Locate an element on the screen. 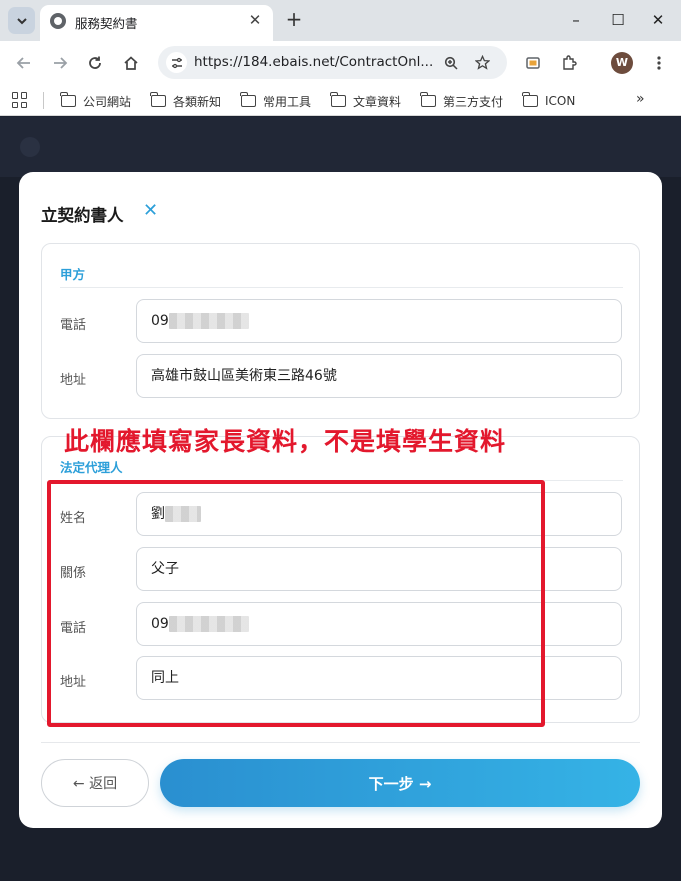  bookmark-folder: ICON is located at coordinates (549, 101).